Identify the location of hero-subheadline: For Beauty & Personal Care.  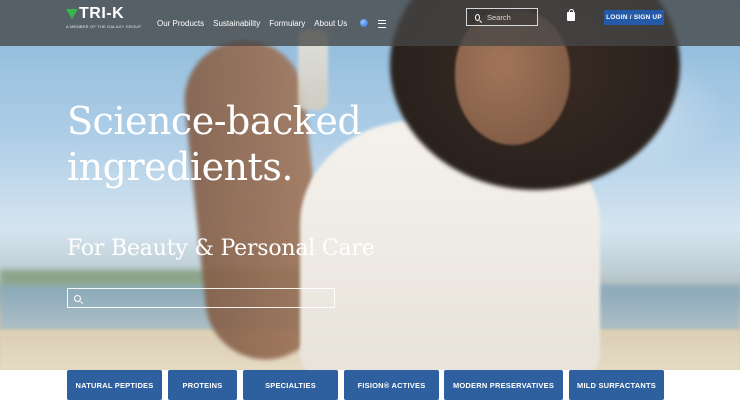
(221, 248).